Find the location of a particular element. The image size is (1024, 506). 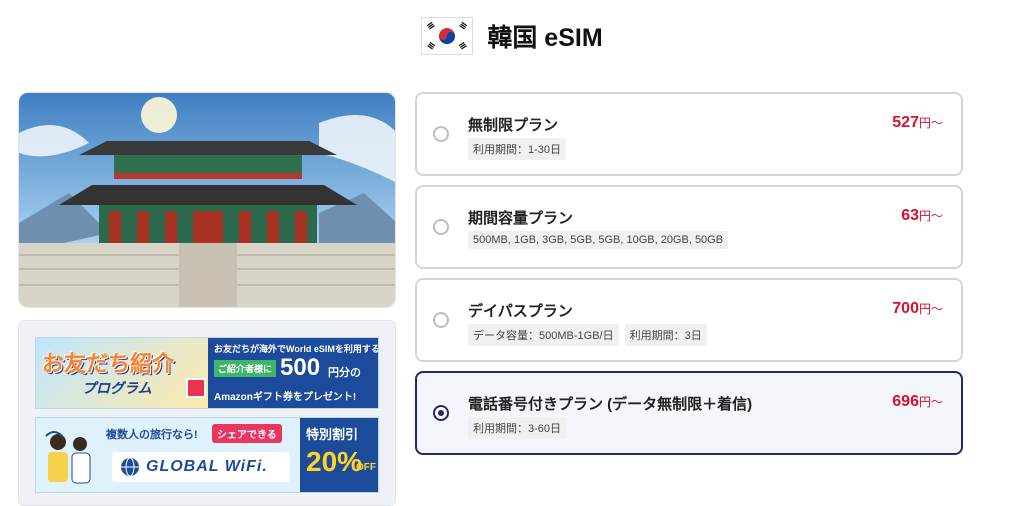

plan-price-value: 700 is located at coordinates (905, 308).